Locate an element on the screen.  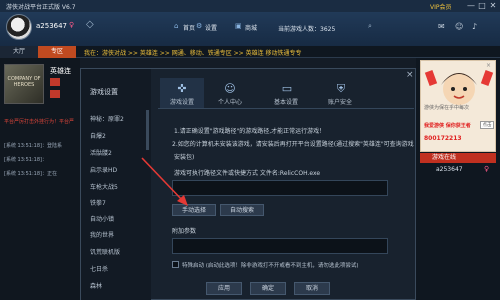
game-list-item: 铁拳7 is located at coordinates (98, 202).